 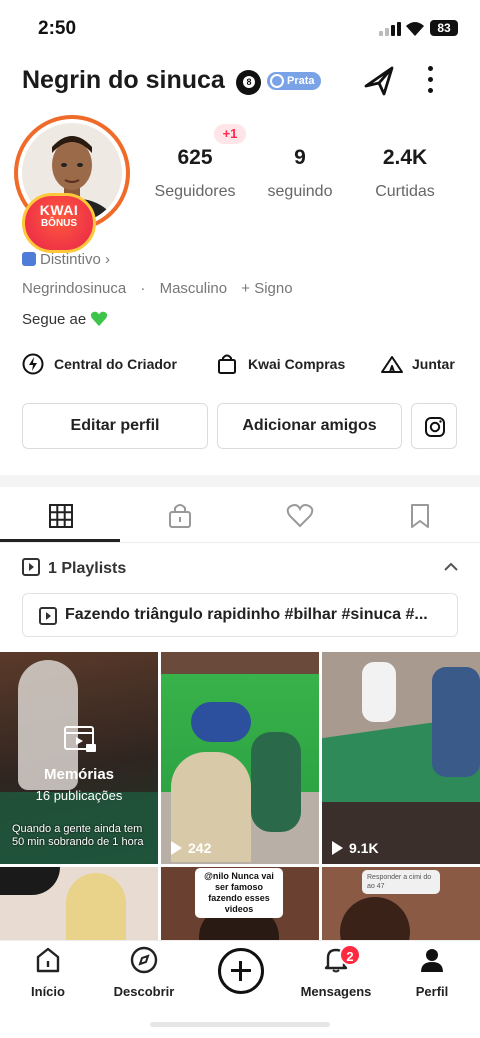 I want to click on compass-icon, so click(x=144, y=960).